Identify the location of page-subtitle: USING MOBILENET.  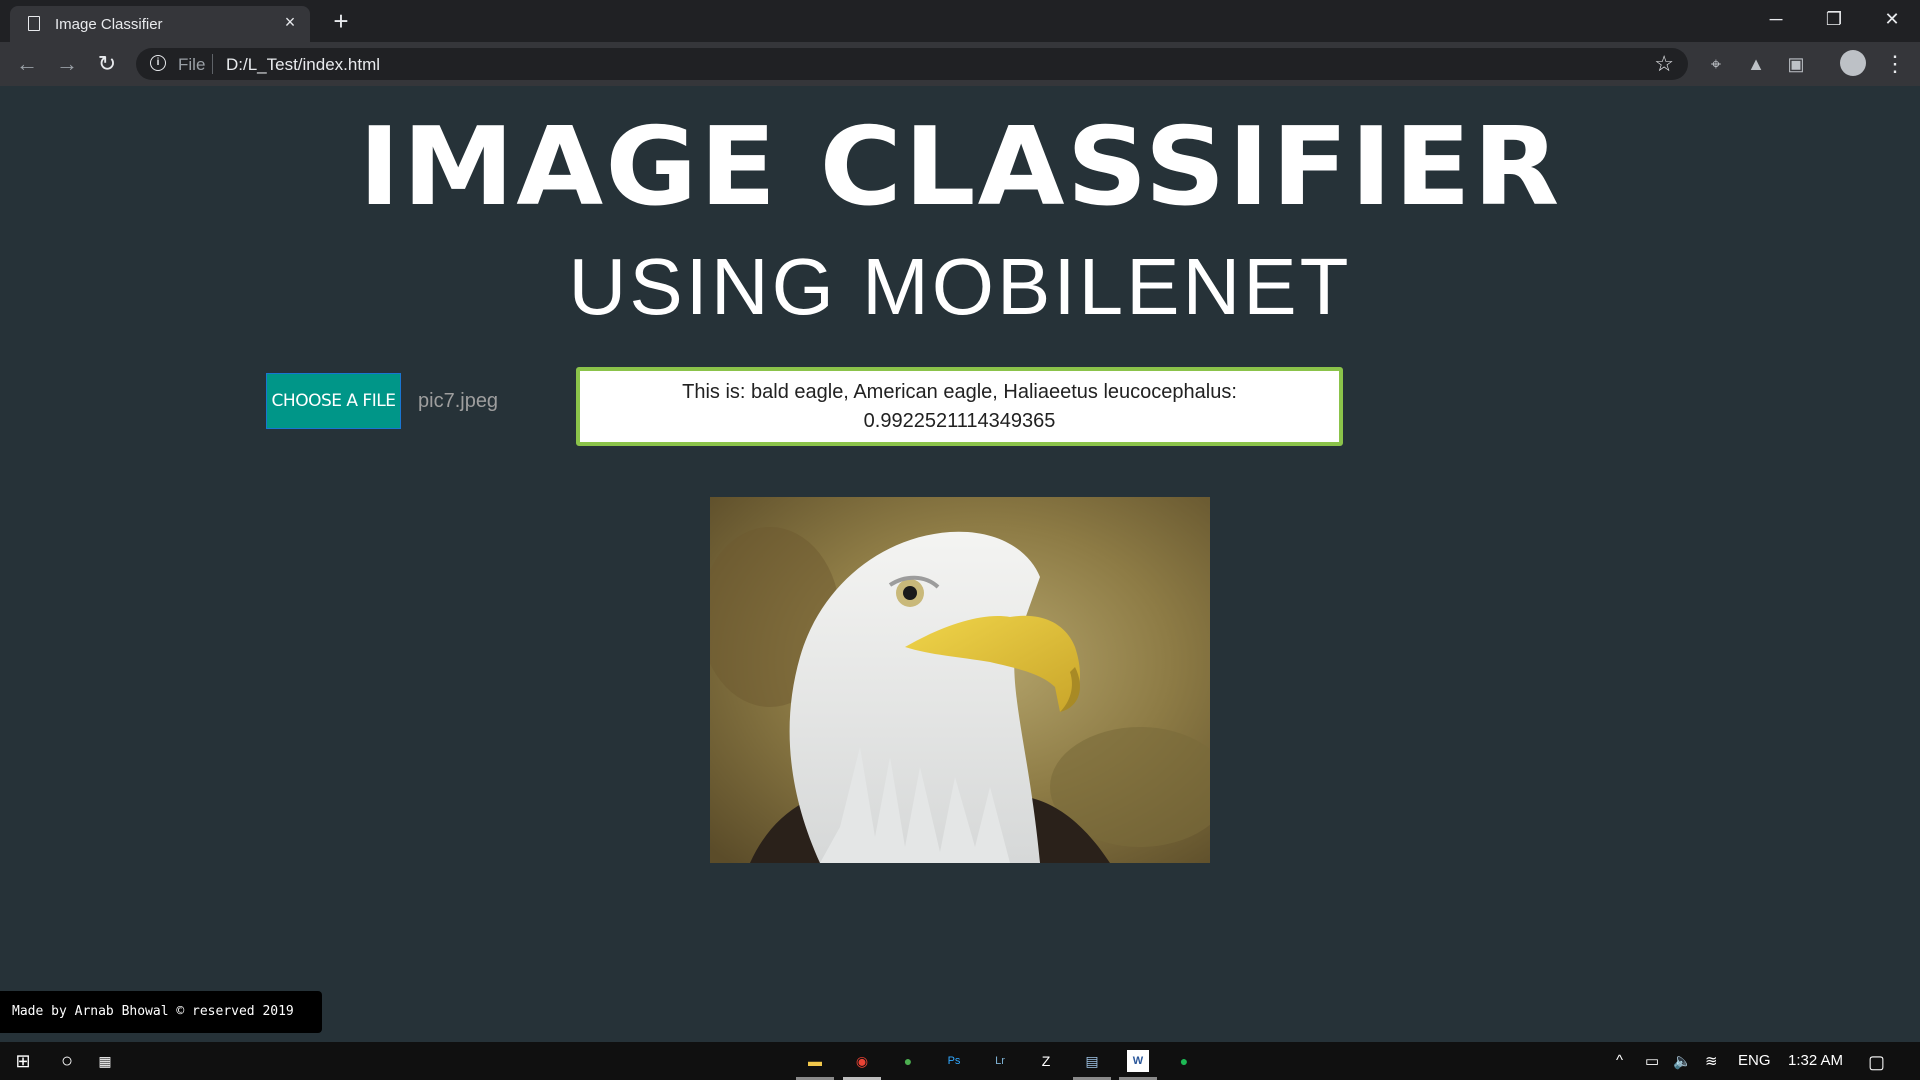
(960, 286).